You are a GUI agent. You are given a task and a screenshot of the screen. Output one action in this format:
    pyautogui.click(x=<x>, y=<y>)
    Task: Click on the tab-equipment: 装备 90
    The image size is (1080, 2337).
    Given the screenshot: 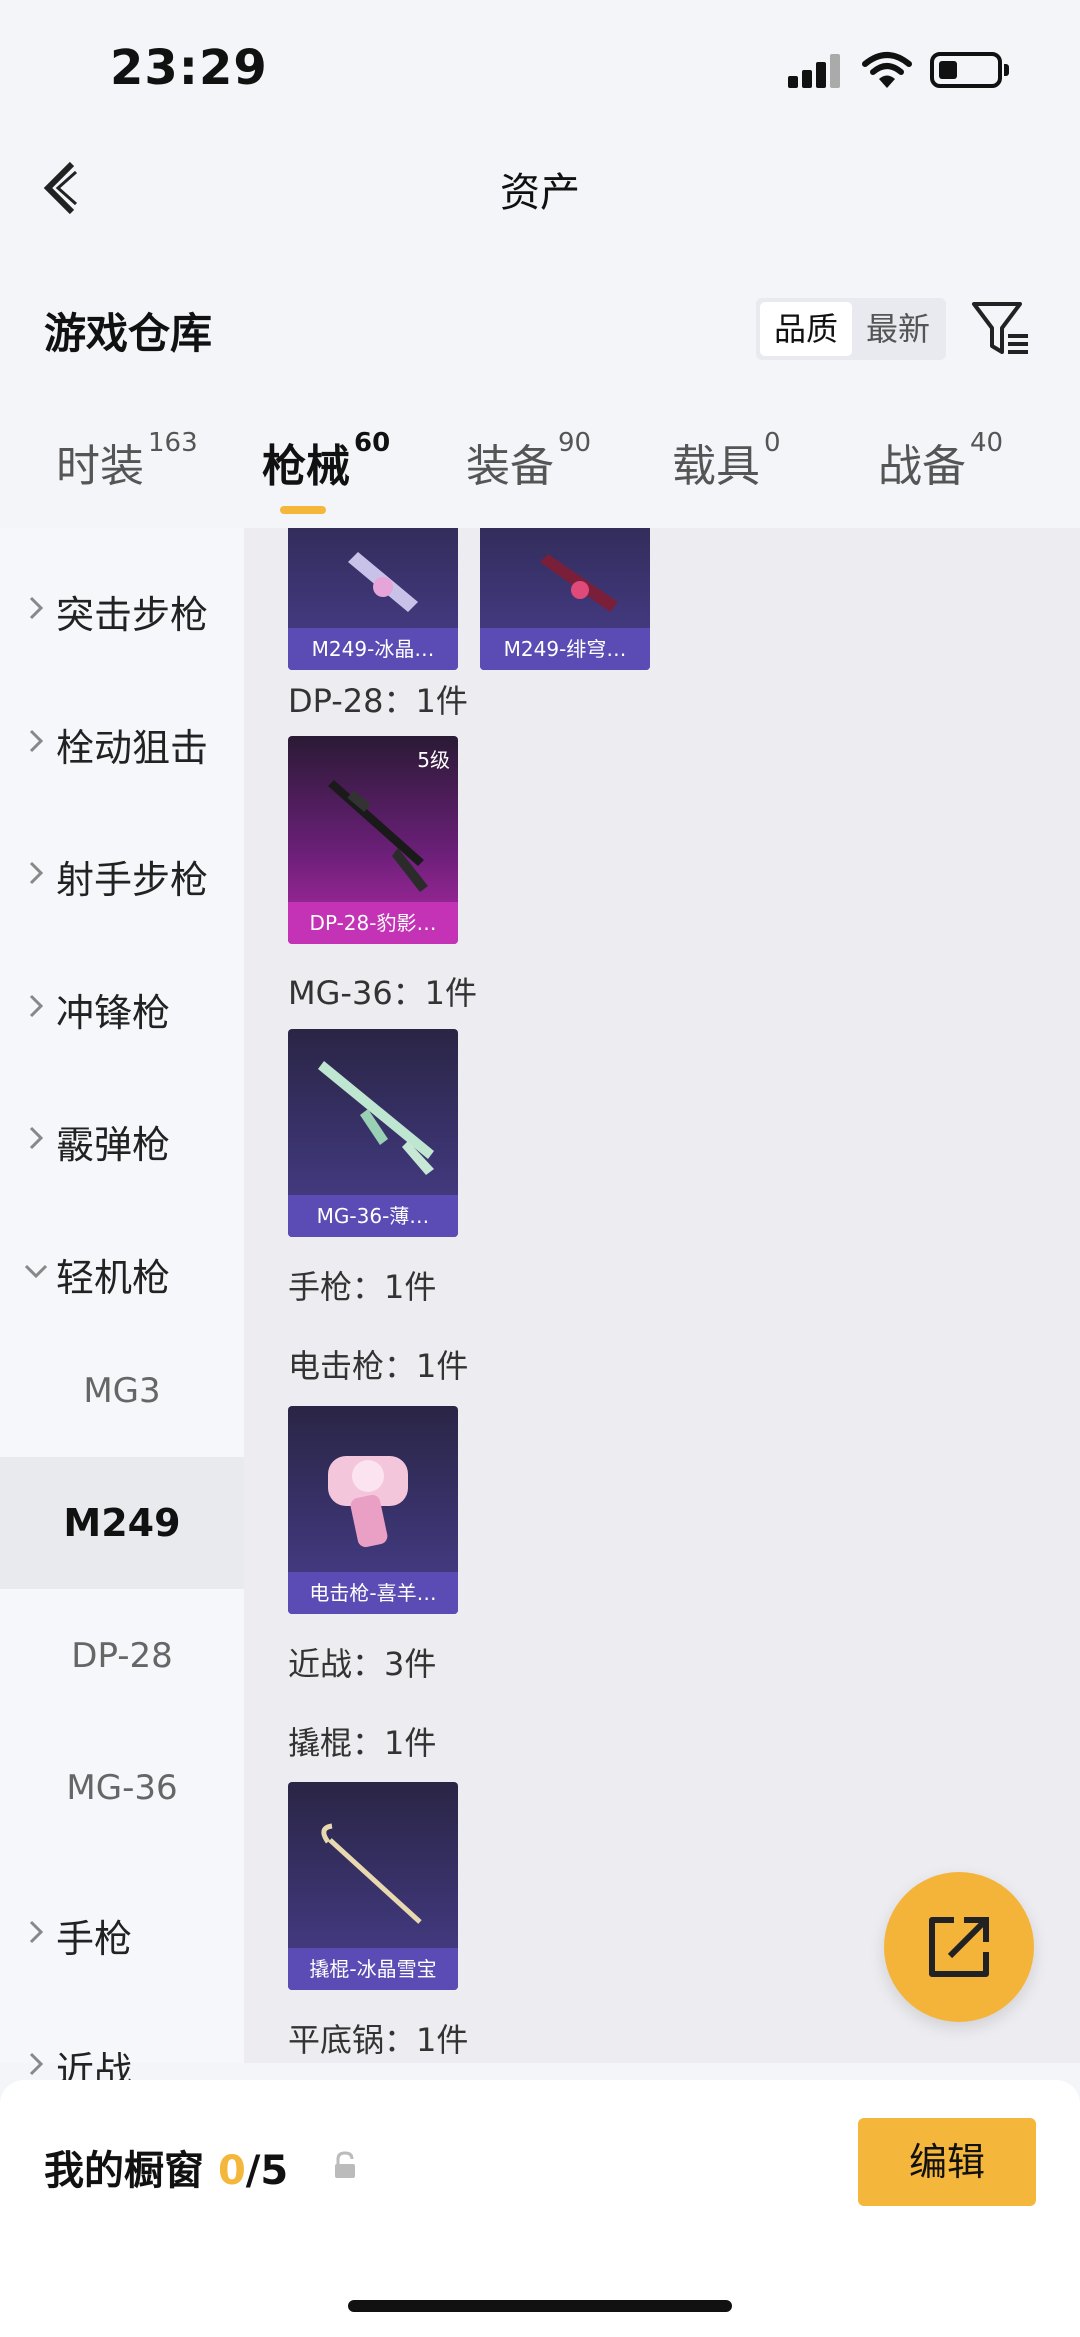 What is the action you would take?
    pyautogui.click(x=528, y=461)
    